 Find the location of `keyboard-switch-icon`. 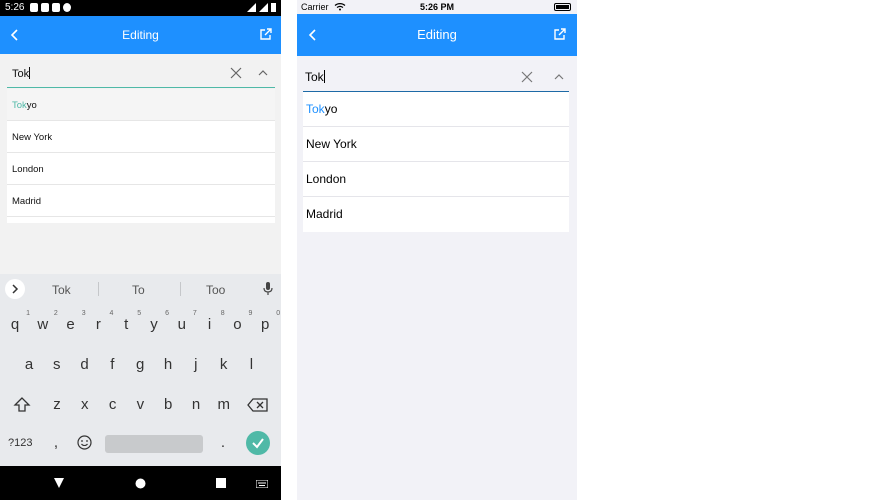

keyboard-switch-icon is located at coordinates (262, 484).